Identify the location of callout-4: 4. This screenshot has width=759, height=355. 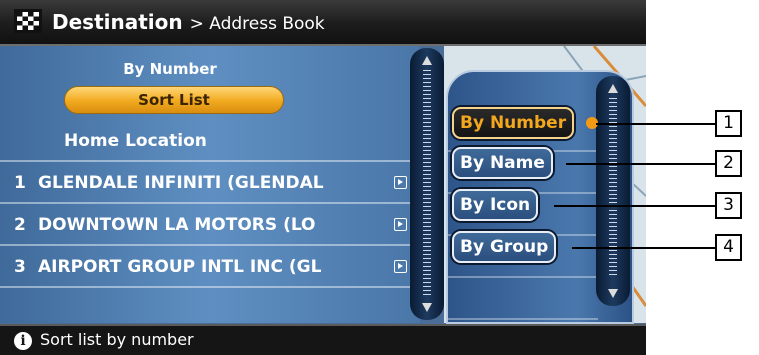
(728, 247).